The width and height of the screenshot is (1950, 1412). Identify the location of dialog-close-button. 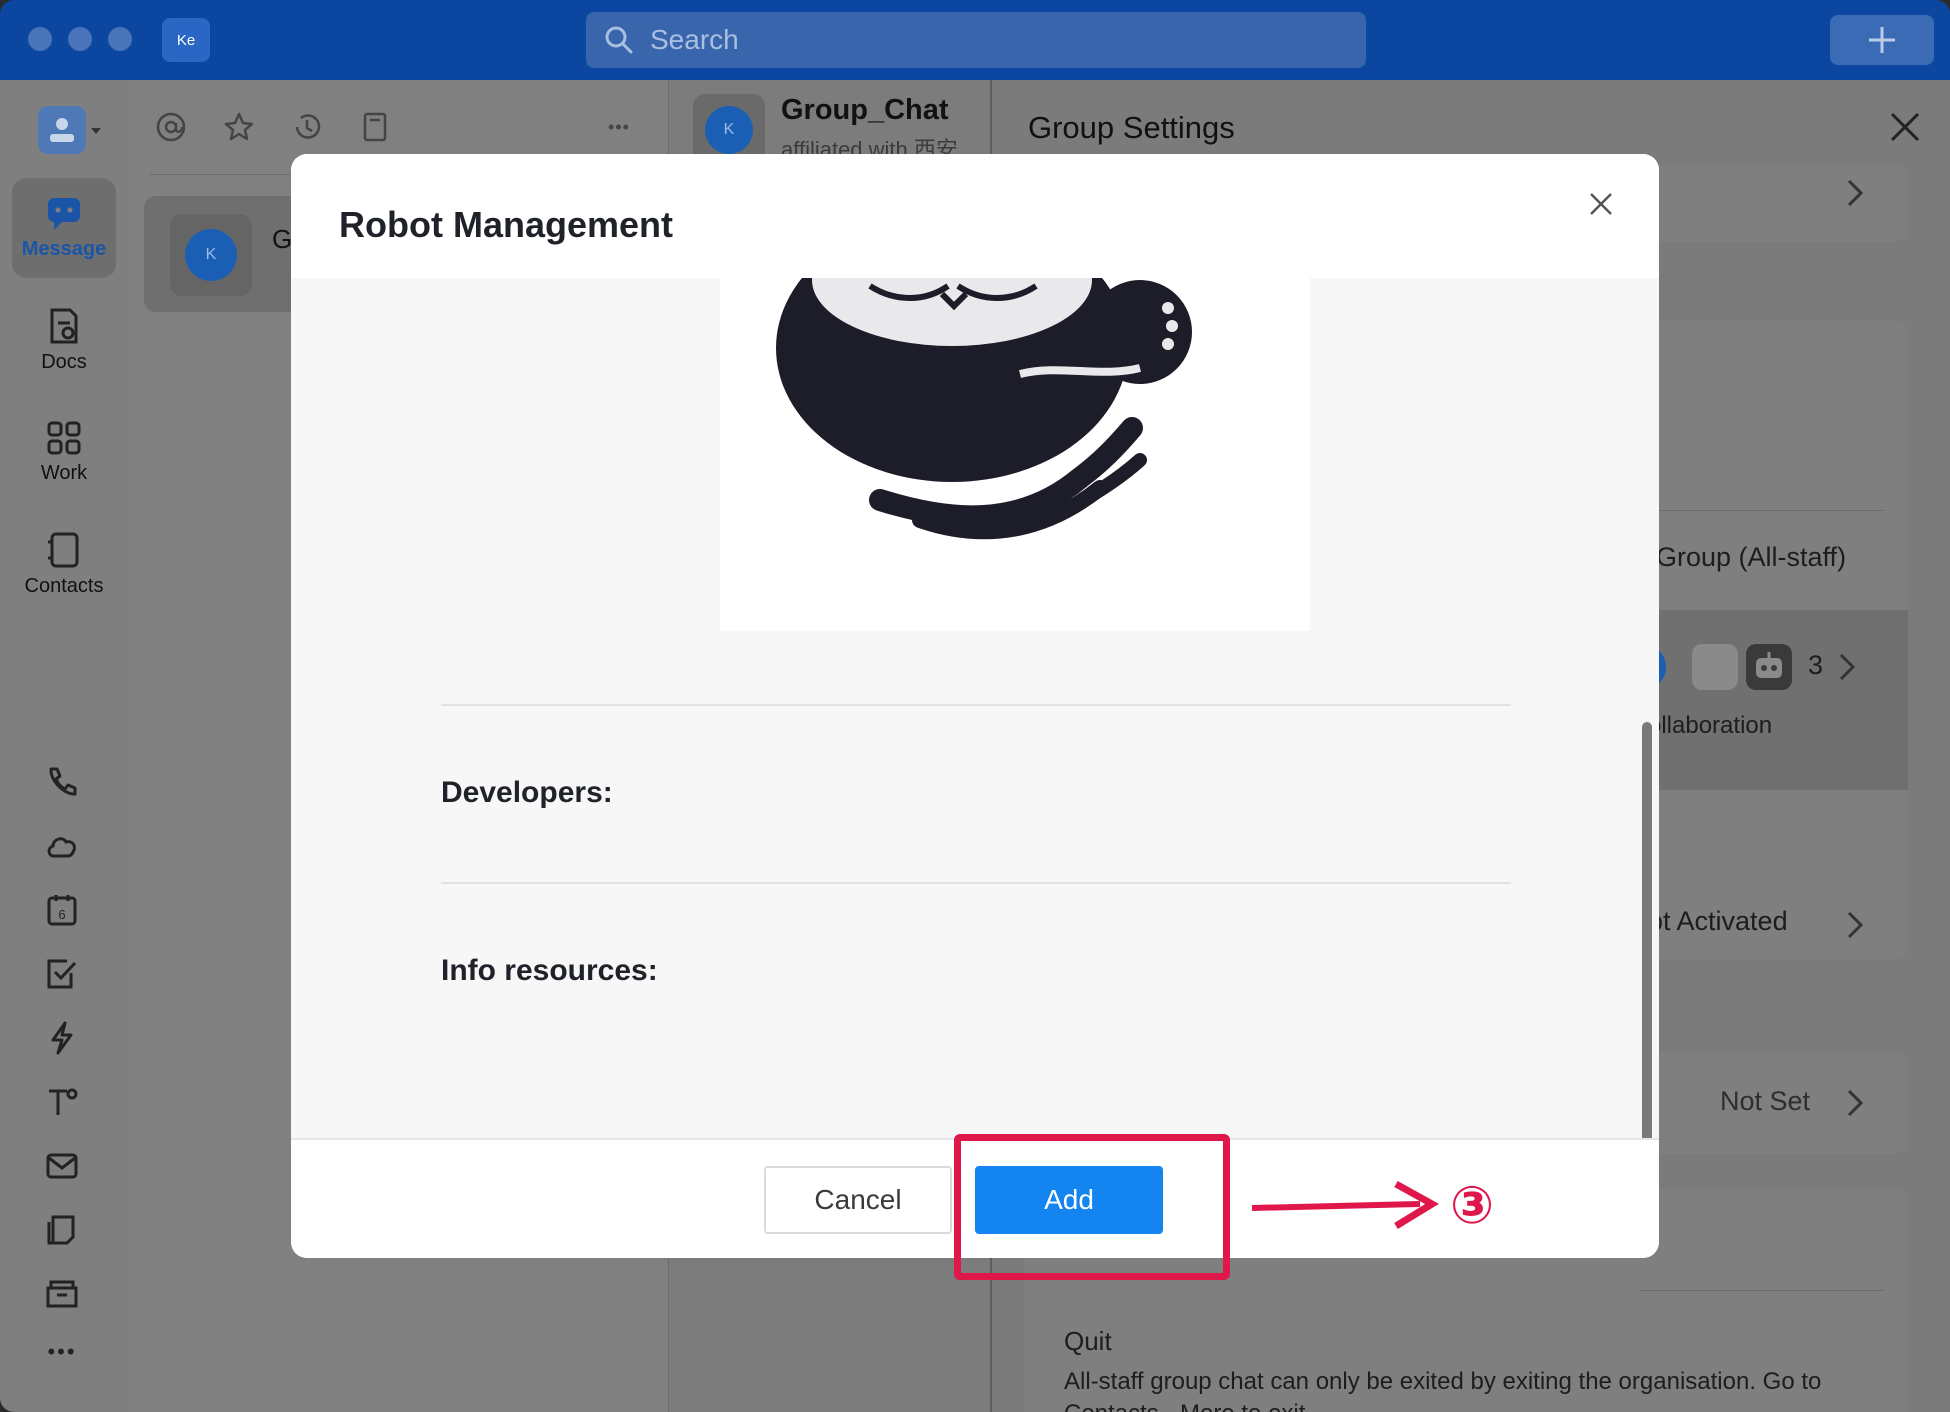
(1601, 204).